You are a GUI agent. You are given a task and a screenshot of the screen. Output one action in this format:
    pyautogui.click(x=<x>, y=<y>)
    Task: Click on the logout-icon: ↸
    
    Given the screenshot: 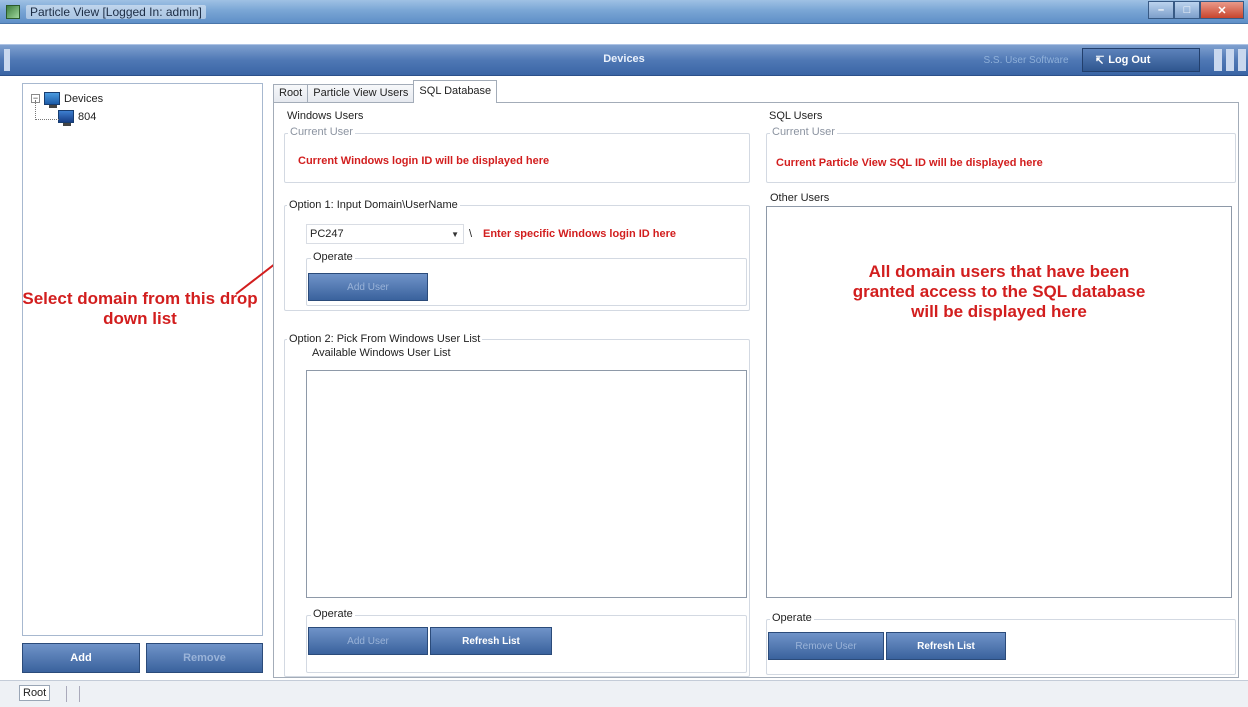 What is the action you would take?
    pyautogui.click(x=1100, y=60)
    